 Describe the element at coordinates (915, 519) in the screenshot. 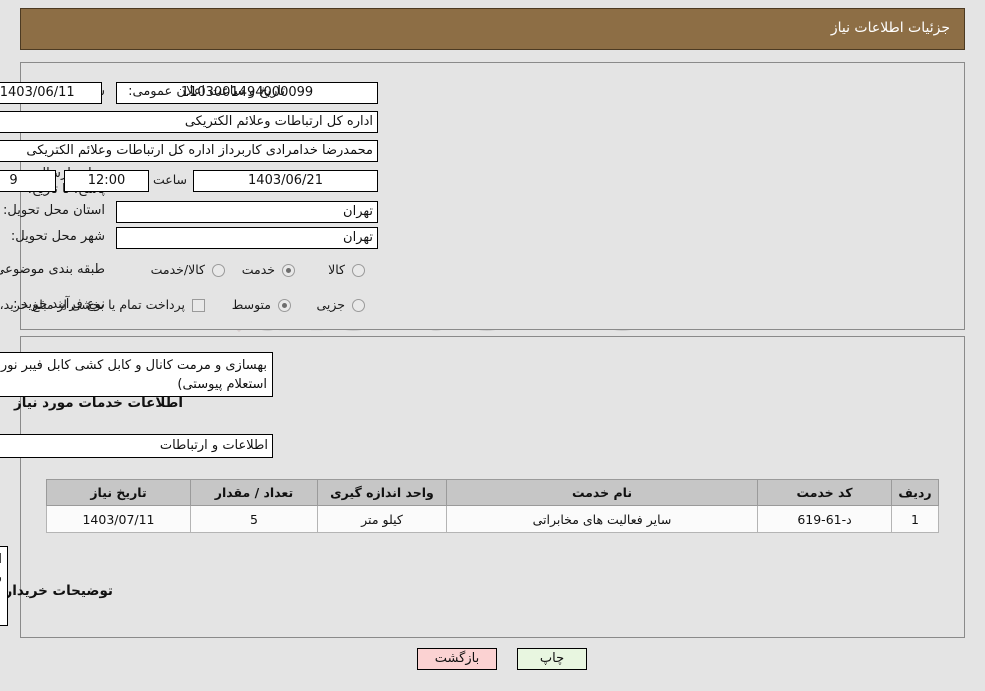

I see `cell-row-no: 1` at that location.